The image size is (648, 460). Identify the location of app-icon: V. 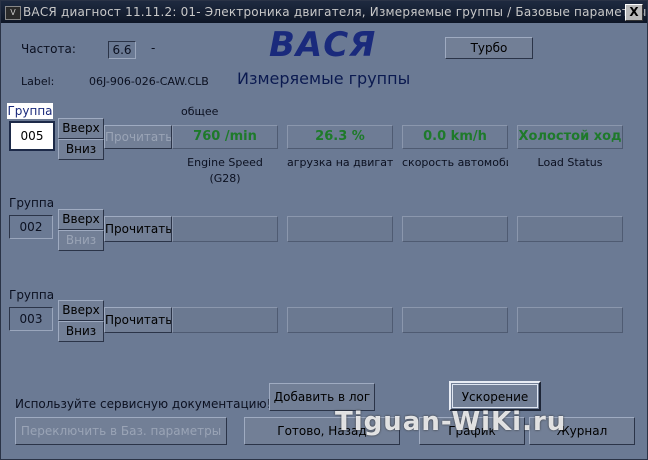
(13, 13).